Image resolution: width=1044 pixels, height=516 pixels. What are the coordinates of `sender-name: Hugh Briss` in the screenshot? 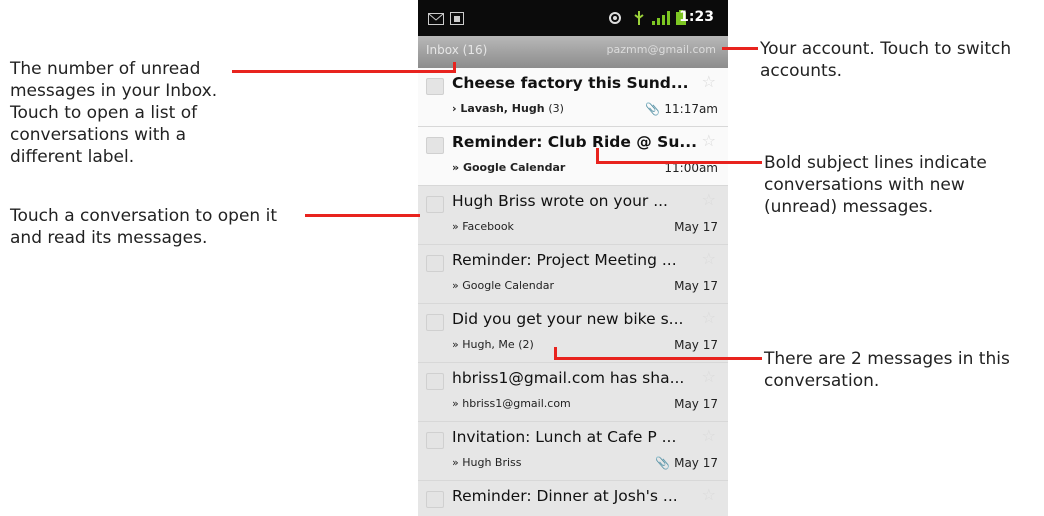 It's located at (492, 462).